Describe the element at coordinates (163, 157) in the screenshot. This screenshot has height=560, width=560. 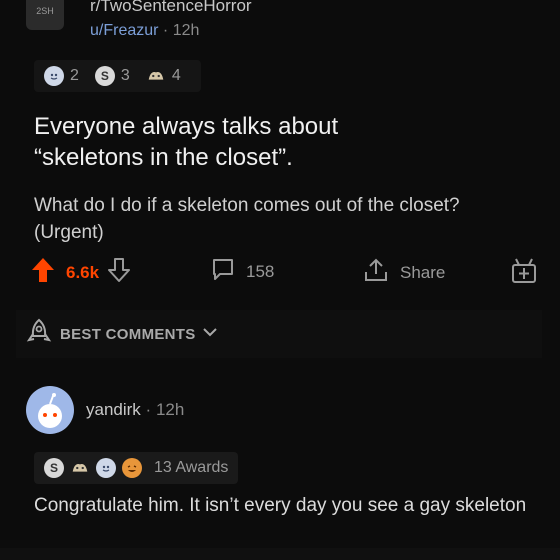
I see `post-title-line: “skeletons in the closet”.` at that location.